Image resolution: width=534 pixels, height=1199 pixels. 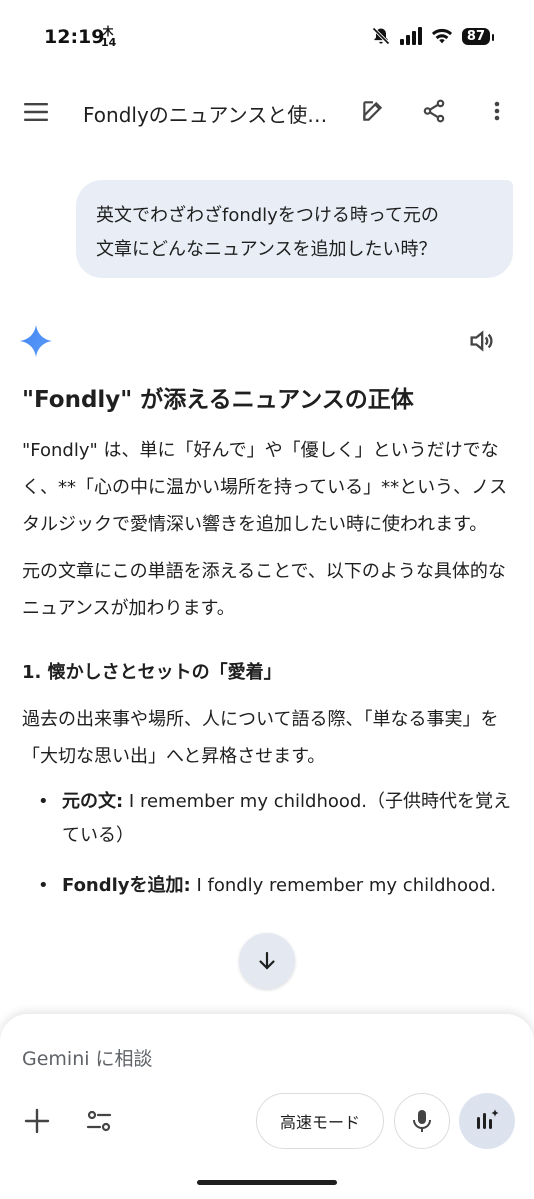 I want to click on share-icon, so click(x=434, y=111).